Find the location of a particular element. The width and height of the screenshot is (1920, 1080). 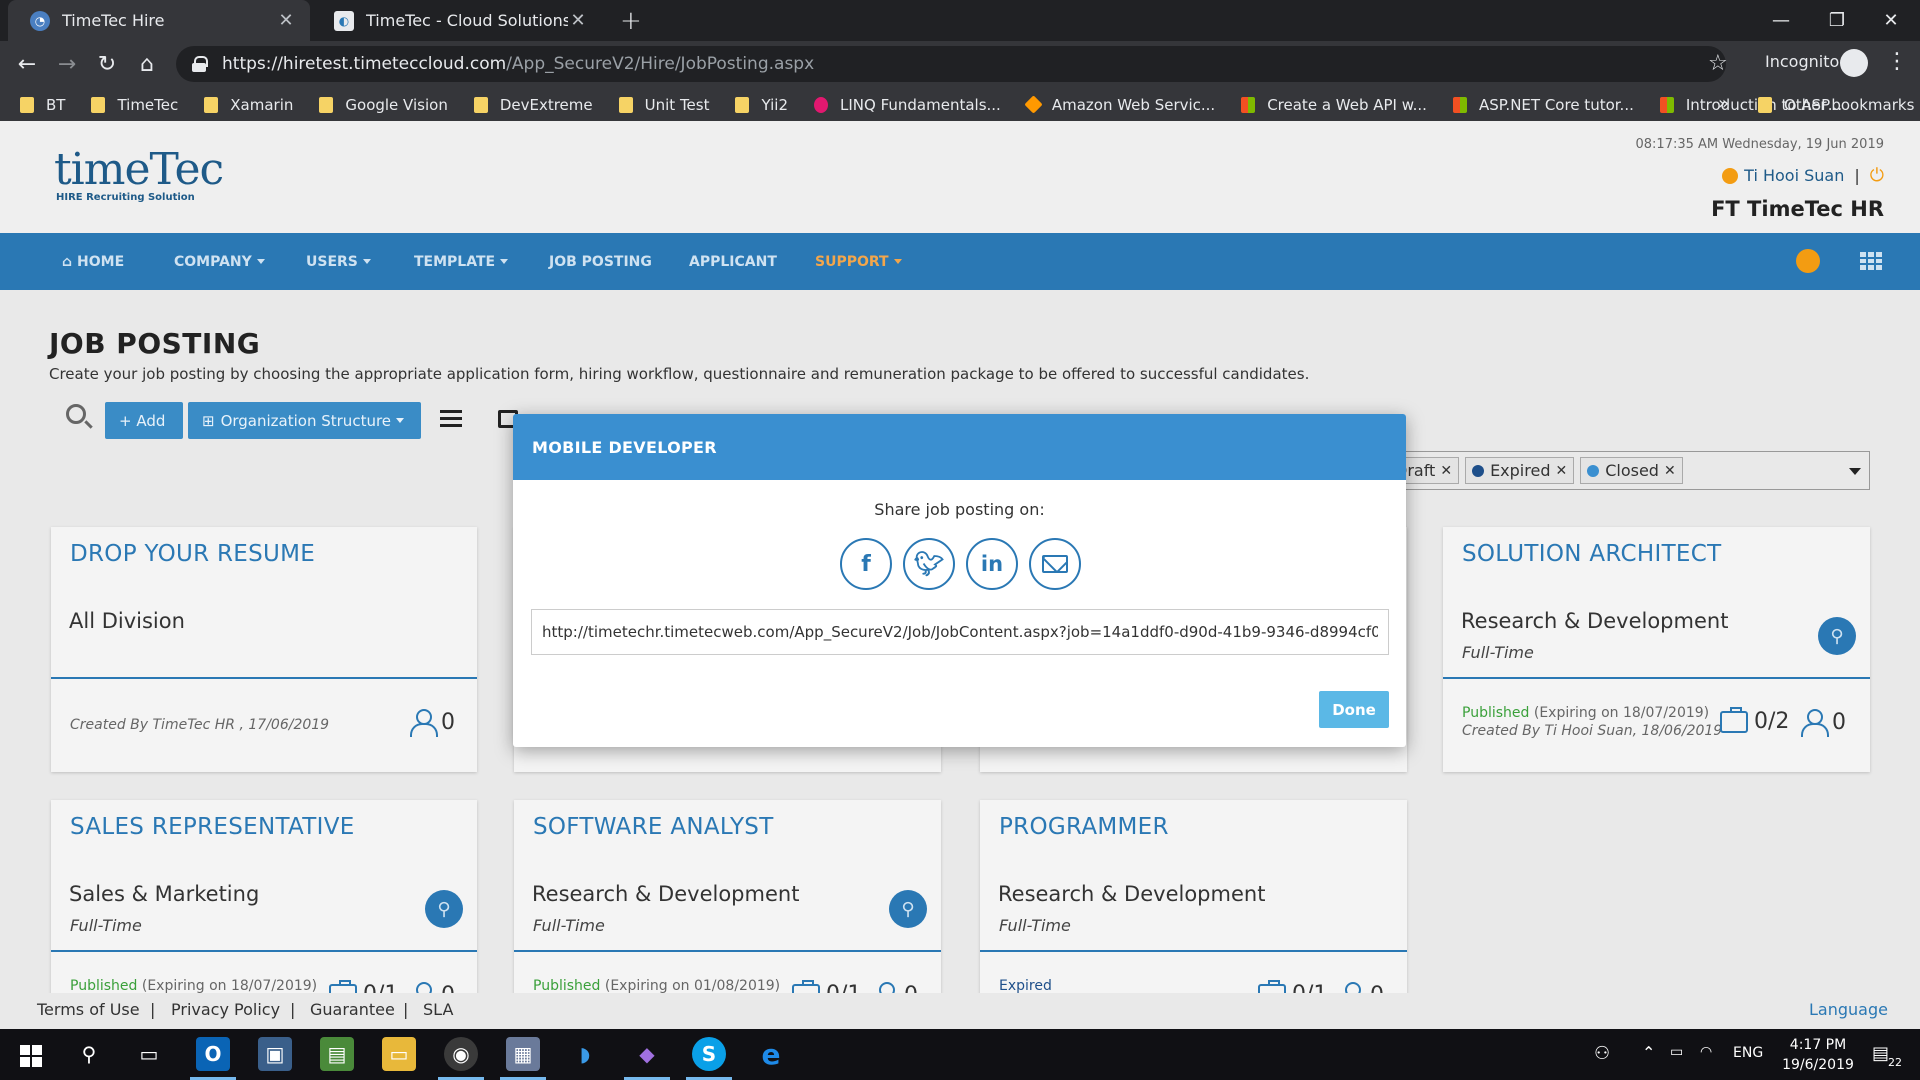

restore-icon: ❐ is located at coordinates (1837, 20).